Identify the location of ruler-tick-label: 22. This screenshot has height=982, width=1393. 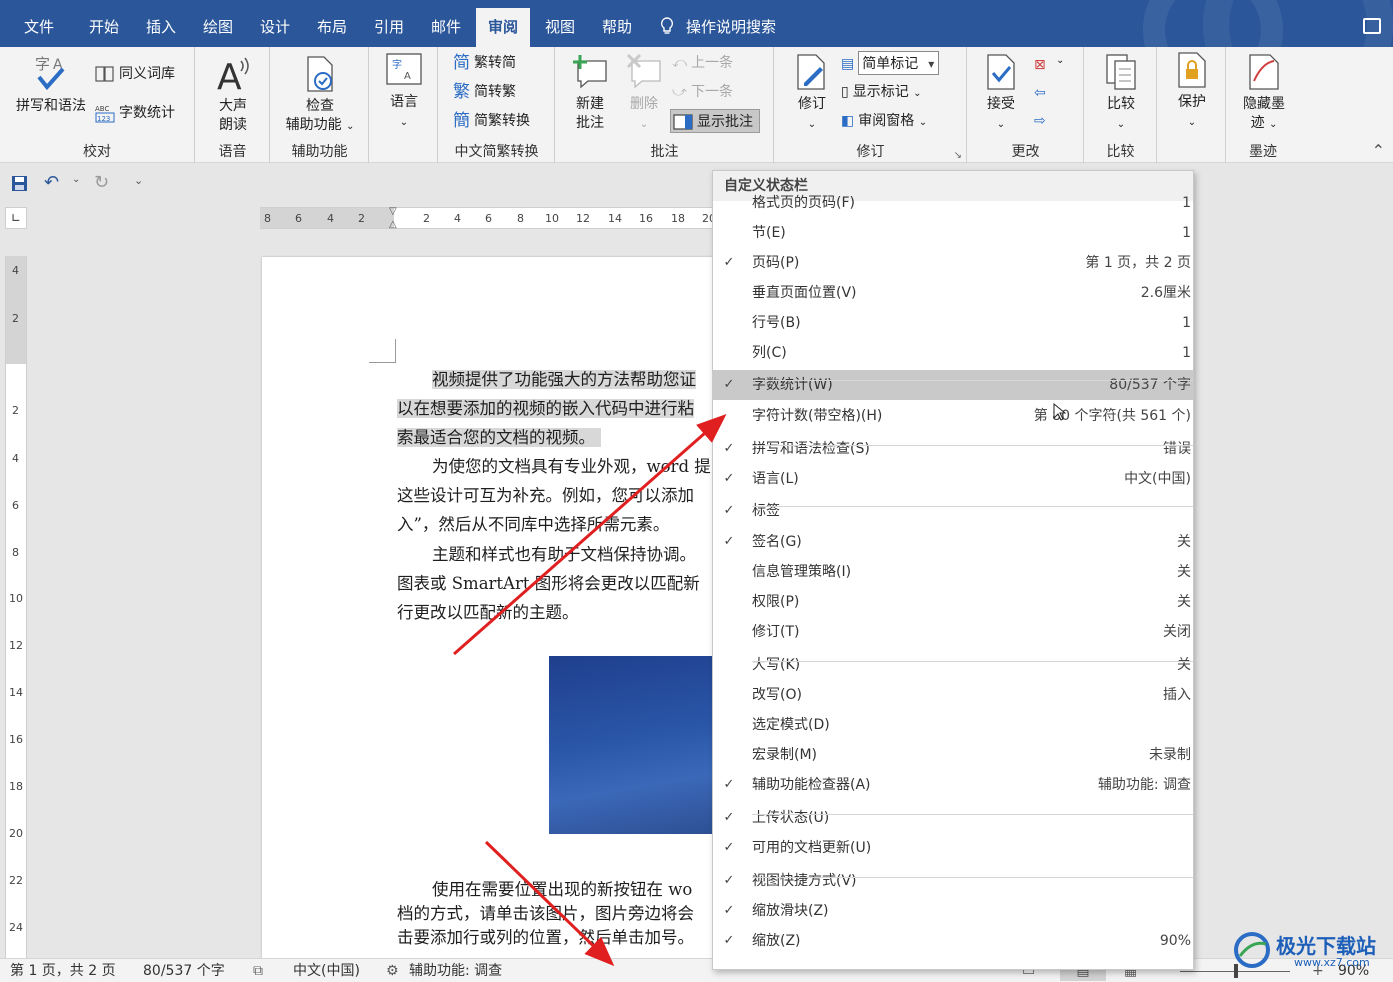
(16, 880).